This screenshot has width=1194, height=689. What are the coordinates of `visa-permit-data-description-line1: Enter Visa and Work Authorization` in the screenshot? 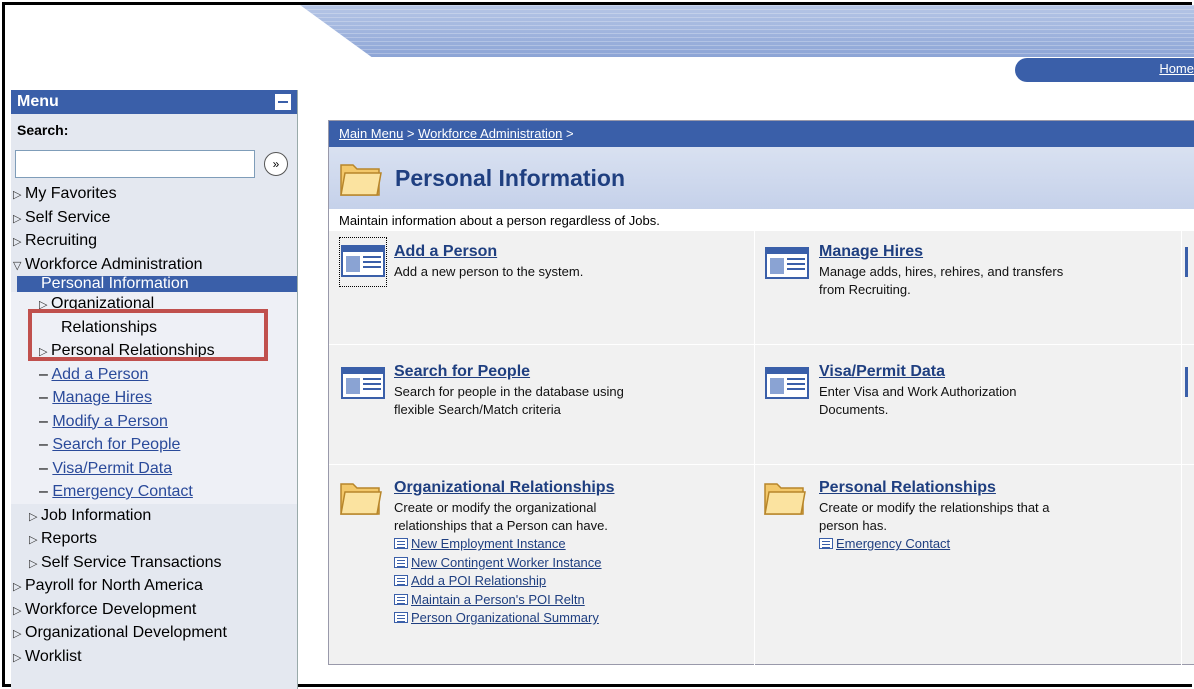 It's located at (918, 391).